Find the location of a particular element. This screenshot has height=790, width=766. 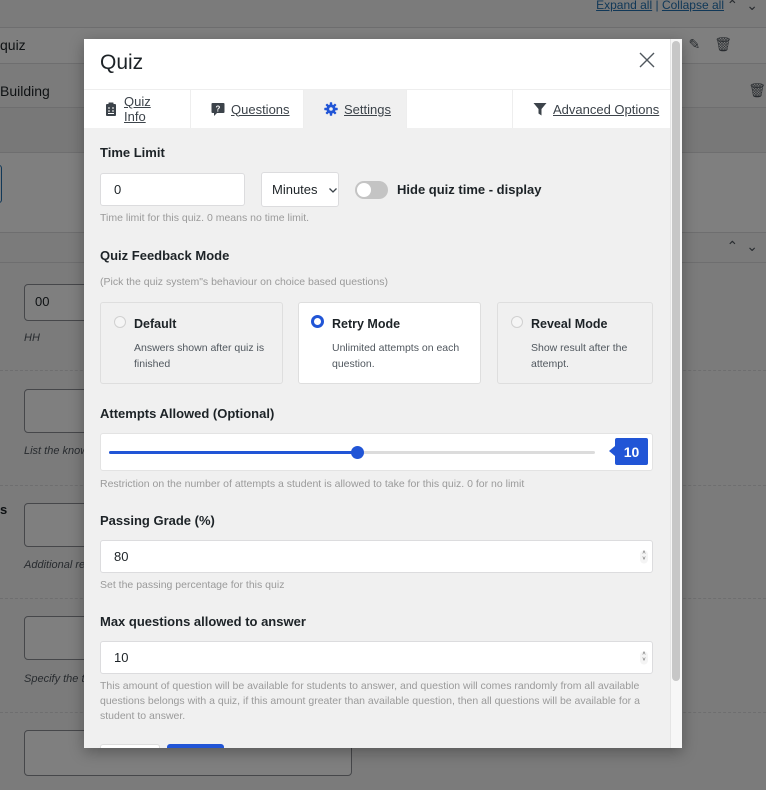

max-questions-value: 10 is located at coordinates (121, 657).